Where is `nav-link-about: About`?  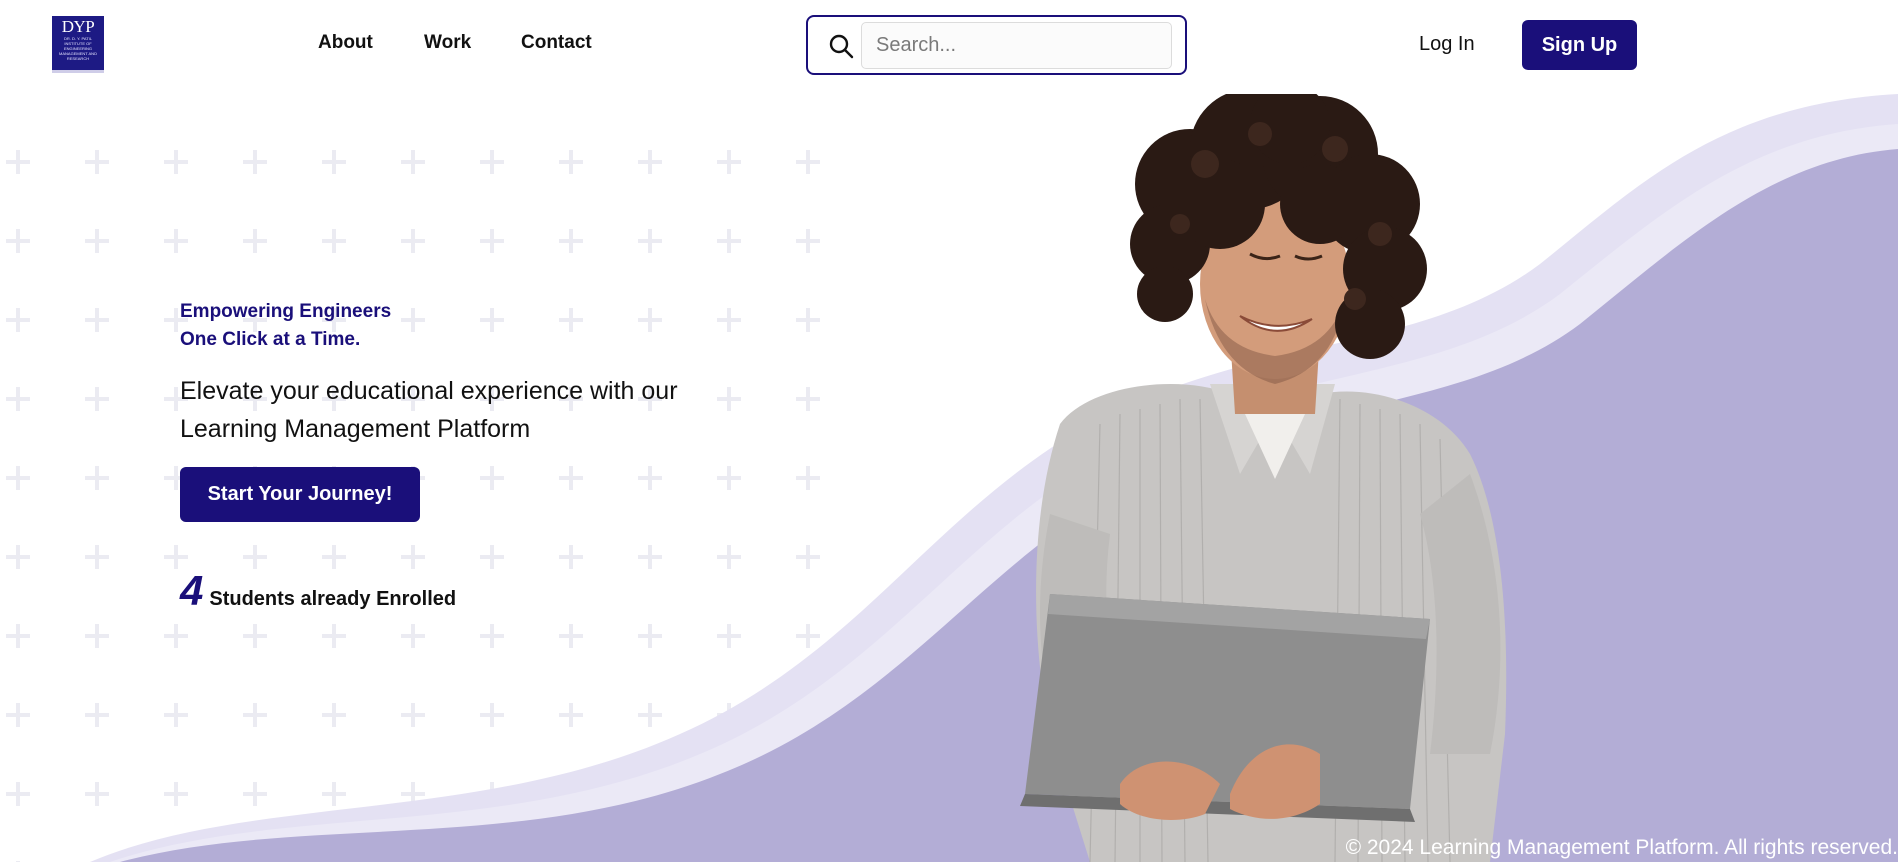
nav-link-about: About is located at coordinates (345, 43).